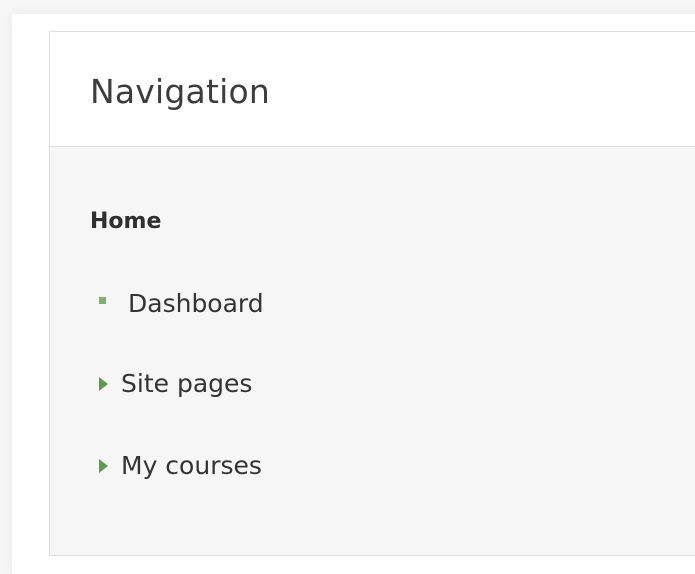  What do you see at coordinates (186, 384) in the screenshot?
I see `nav-item-site-pages-label: Site pages` at bounding box center [186, 384].